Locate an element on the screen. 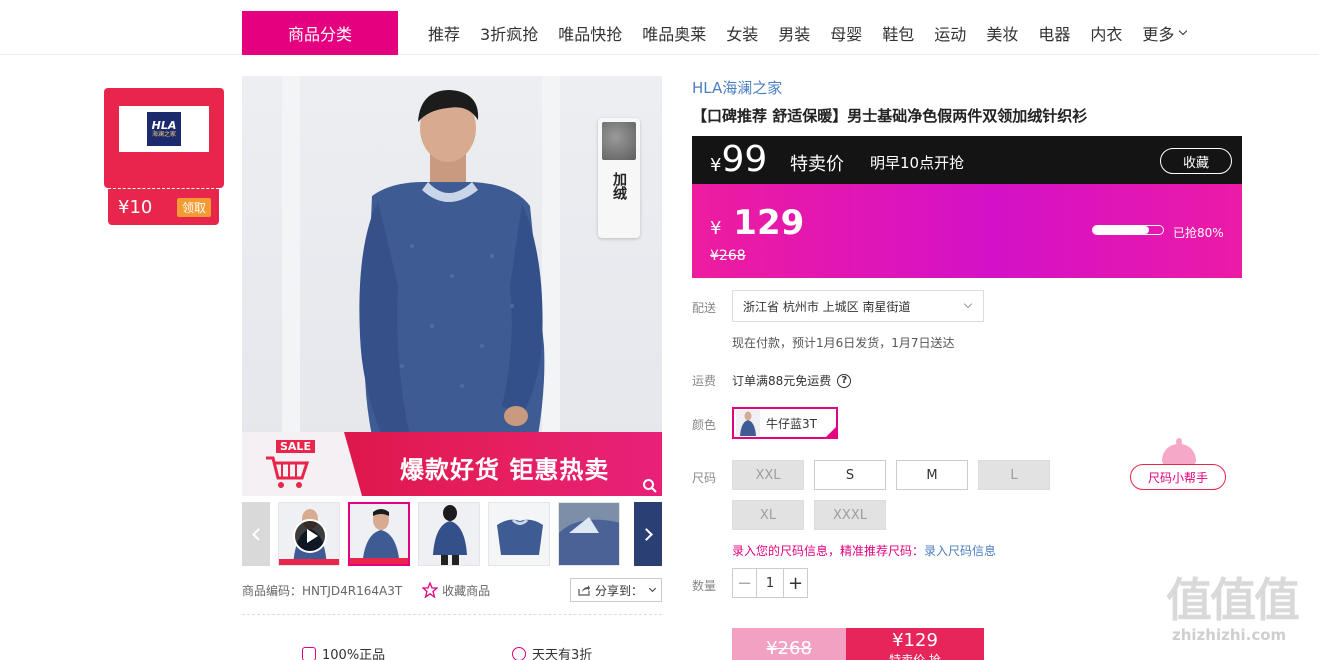 This screenshot has height=660, width=1319. sale-tag: SALE is located at coordinates (295, 446).